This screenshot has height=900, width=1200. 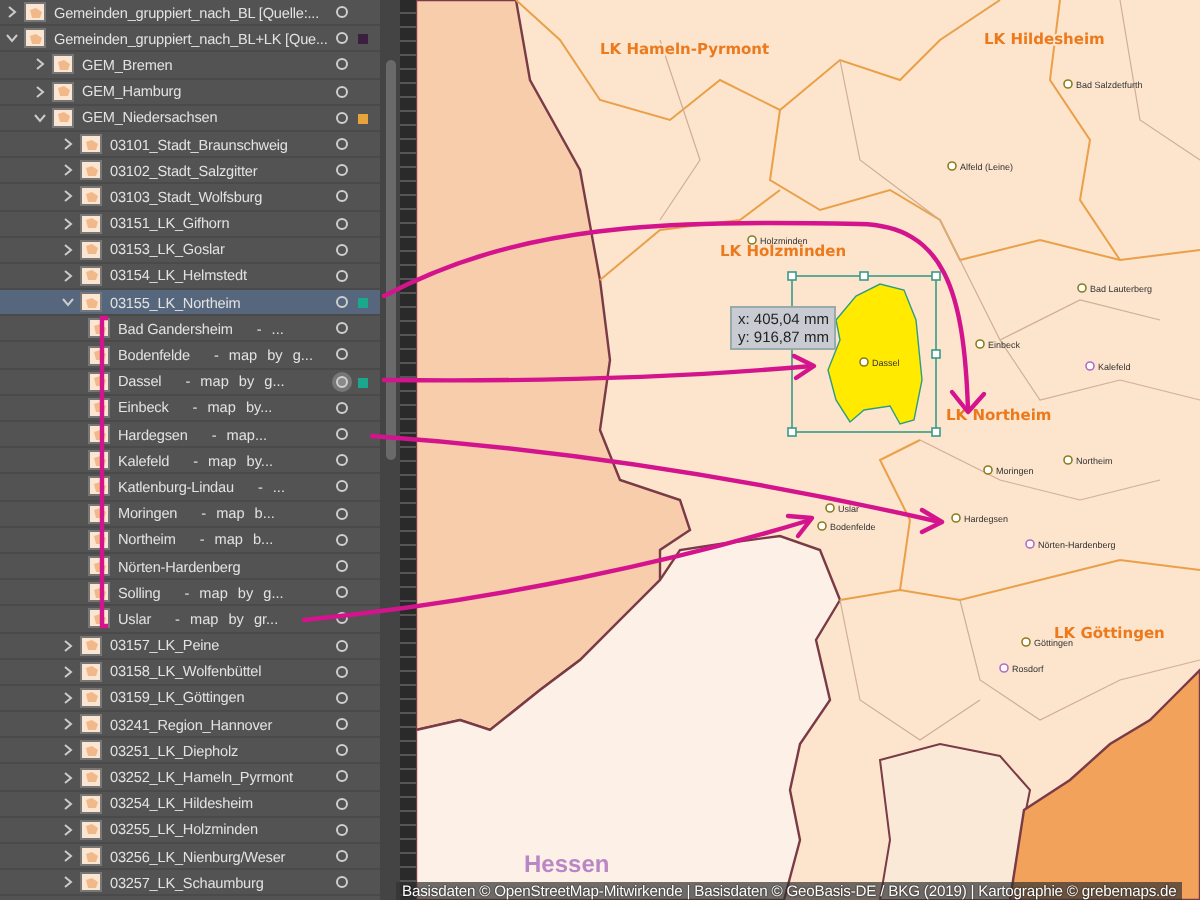 I want to click on state-label: Hessen, so click(x=567, y=864).